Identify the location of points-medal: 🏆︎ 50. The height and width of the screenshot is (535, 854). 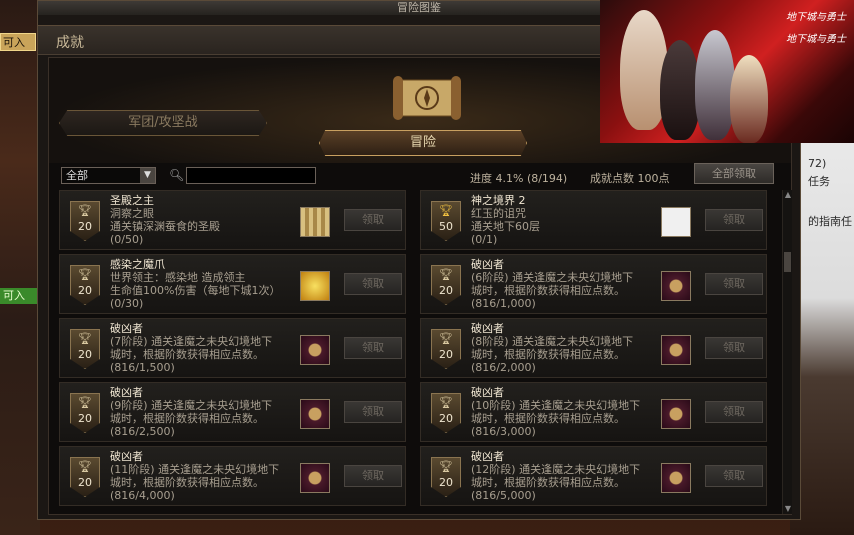
(446, 221).